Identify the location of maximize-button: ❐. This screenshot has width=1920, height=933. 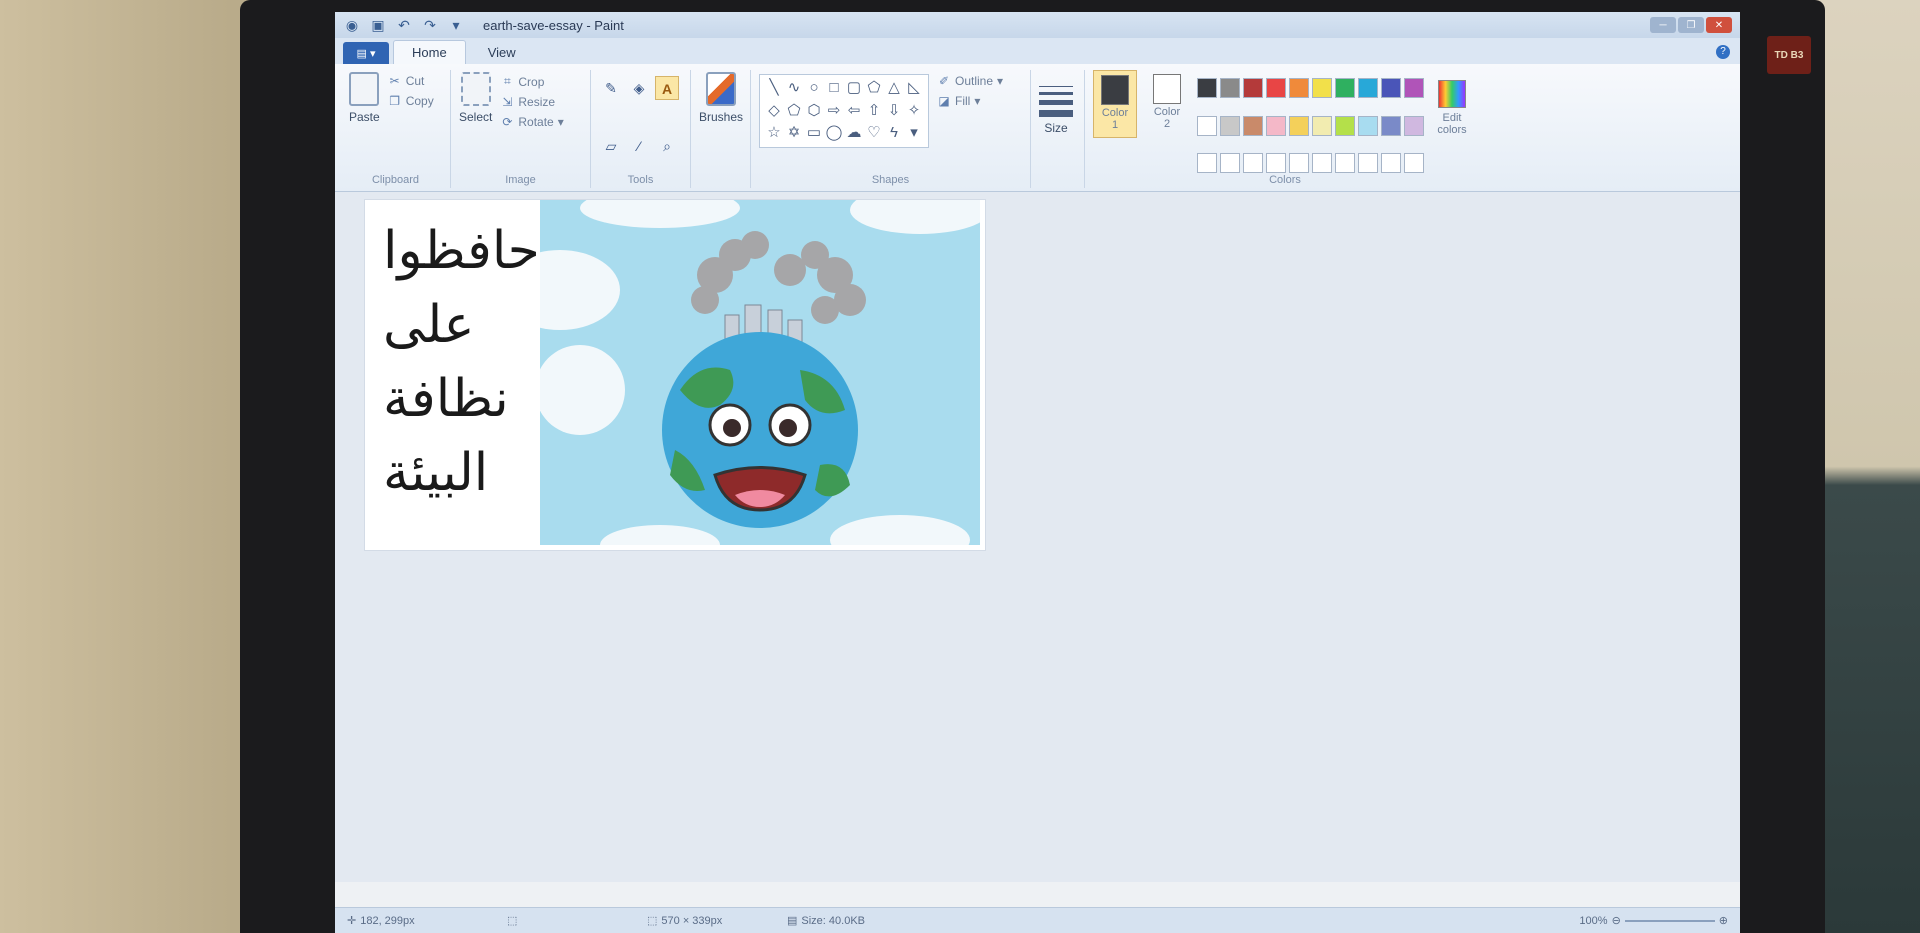
(1691, 25).